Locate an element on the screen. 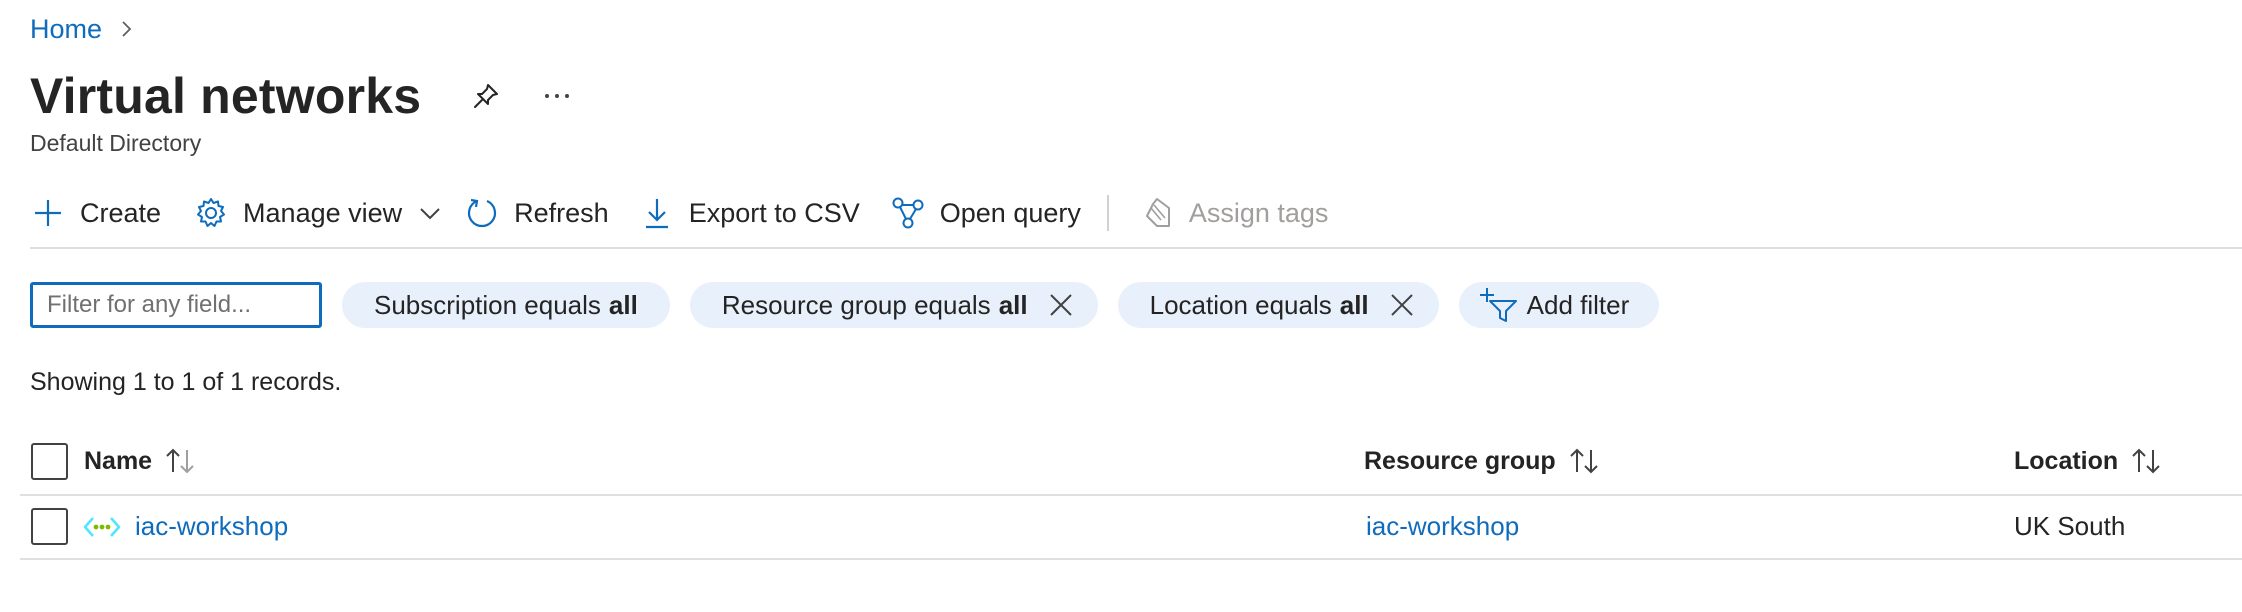 The image size is (2242, 612). create-button: Create is located at coordinates (95, 213).